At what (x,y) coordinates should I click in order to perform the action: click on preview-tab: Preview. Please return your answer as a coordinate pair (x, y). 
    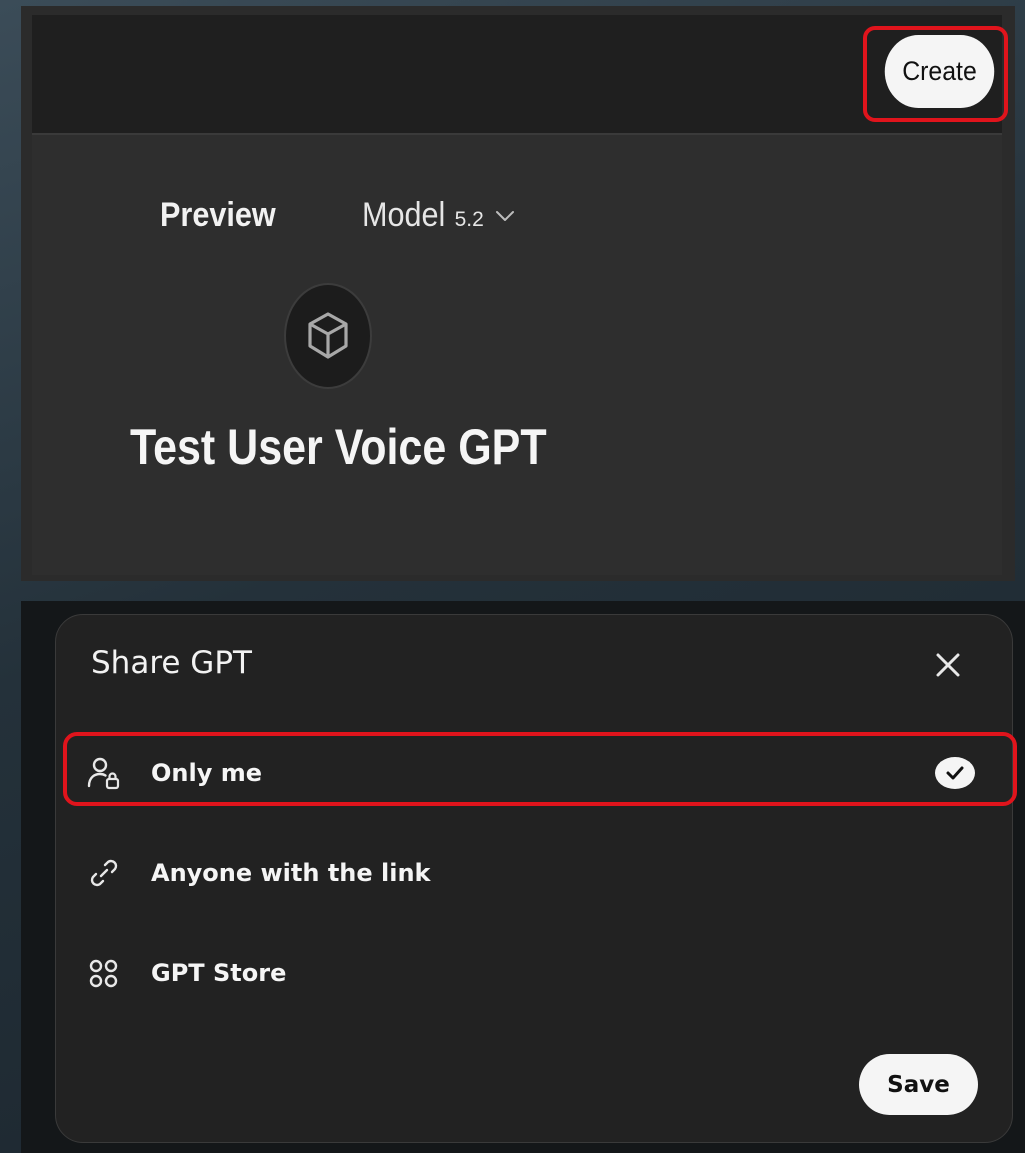
    Looking at the image, I should click on (218, 215).